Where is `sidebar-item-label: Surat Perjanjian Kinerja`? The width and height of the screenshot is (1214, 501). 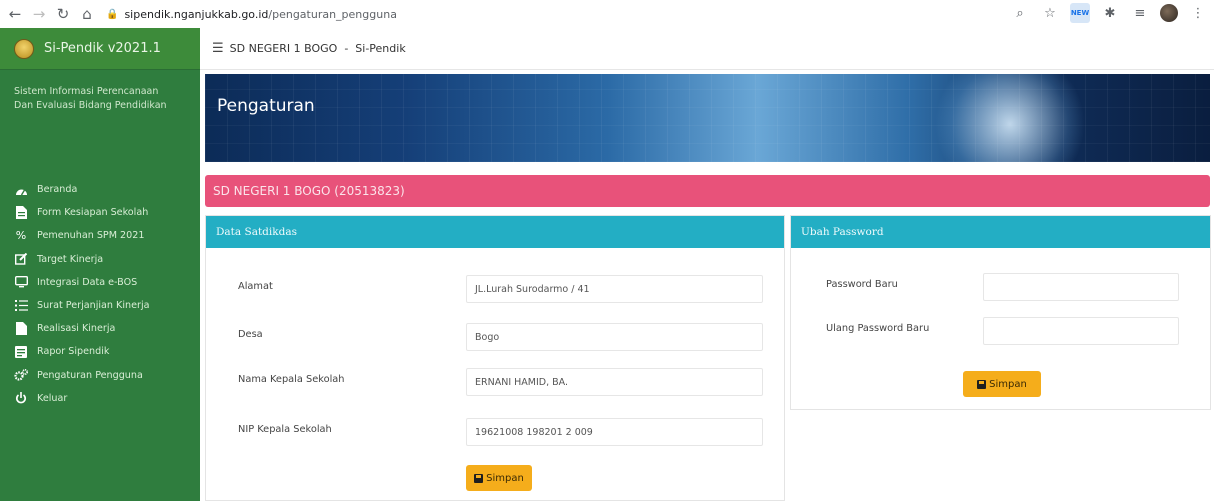
sidebar-item-label: Surat Perjanjian Kinerja is located at coordinates (93, 306).